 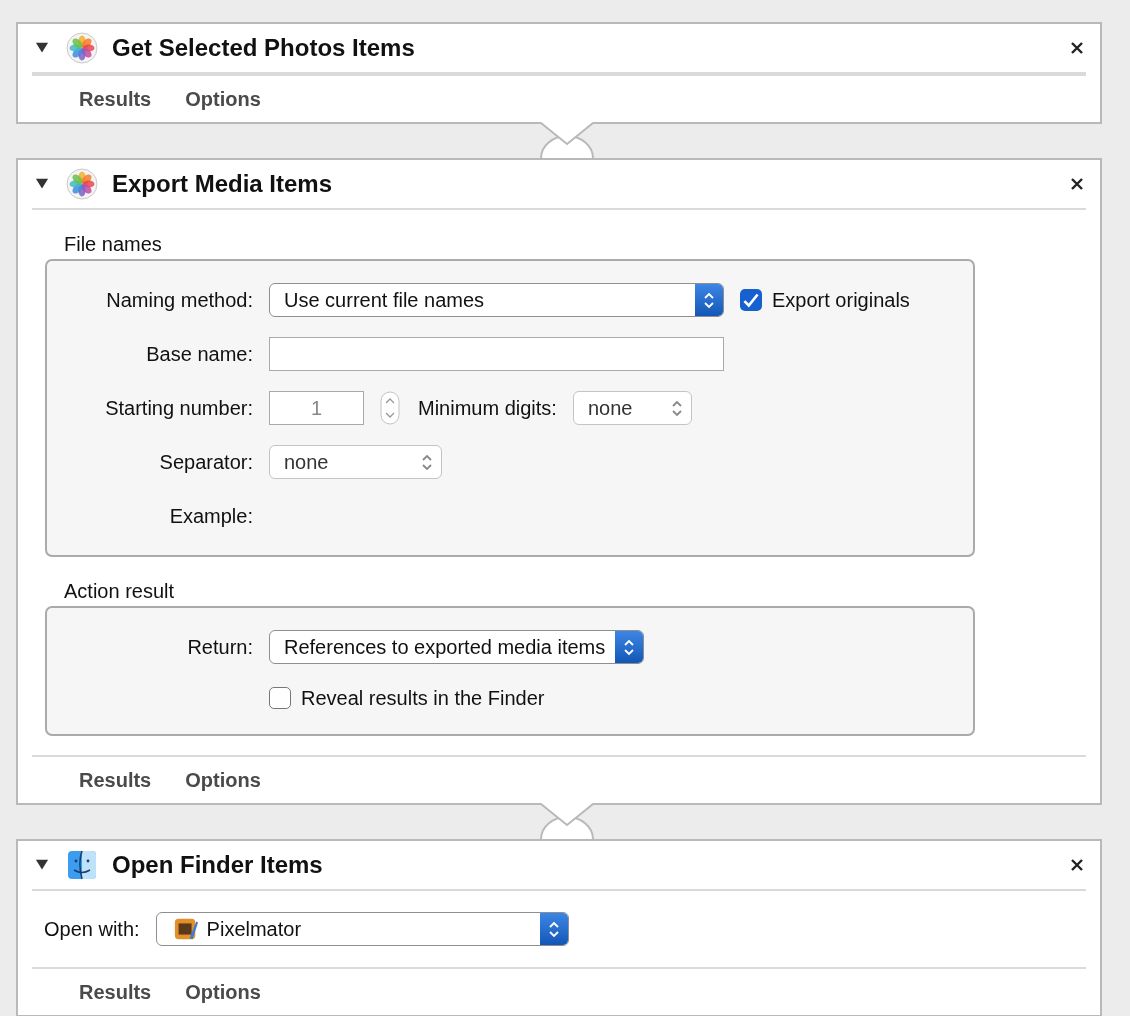 What do you see at coordinates (211, 516) in the screenshot?
I see `field-label: Example:` at bounding box center [211, 516].